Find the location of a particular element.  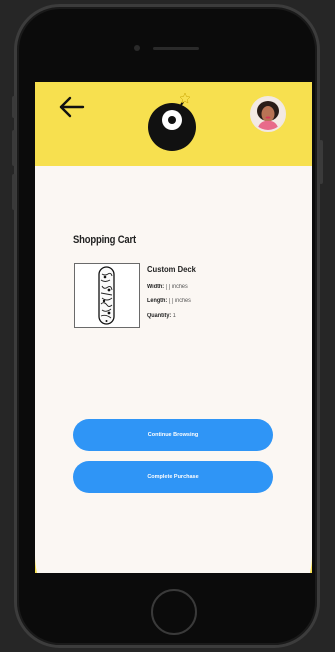

volume-up-button is located at coordinates (14, 148).